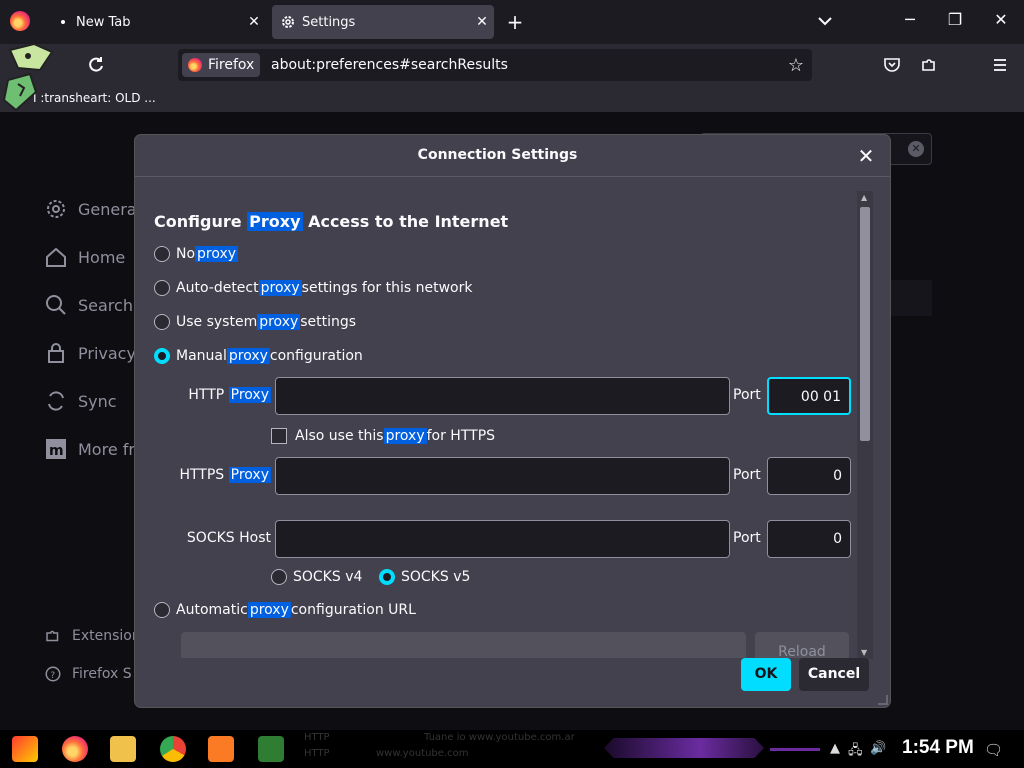  What do you see at coordinates (938, 748) in the screenshot?
I see `taskbar-clock: 1:54 PM` at bounding box center [938, 748].